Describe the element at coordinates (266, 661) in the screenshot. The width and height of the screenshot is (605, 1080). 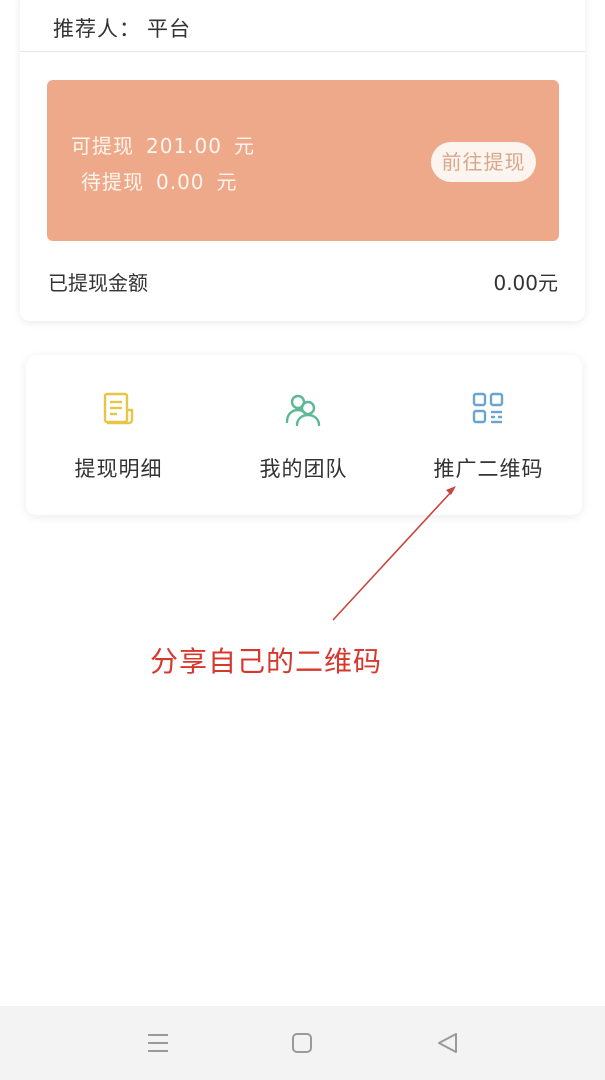
I see `annotation-text: 分享自己的二维码` at that location.